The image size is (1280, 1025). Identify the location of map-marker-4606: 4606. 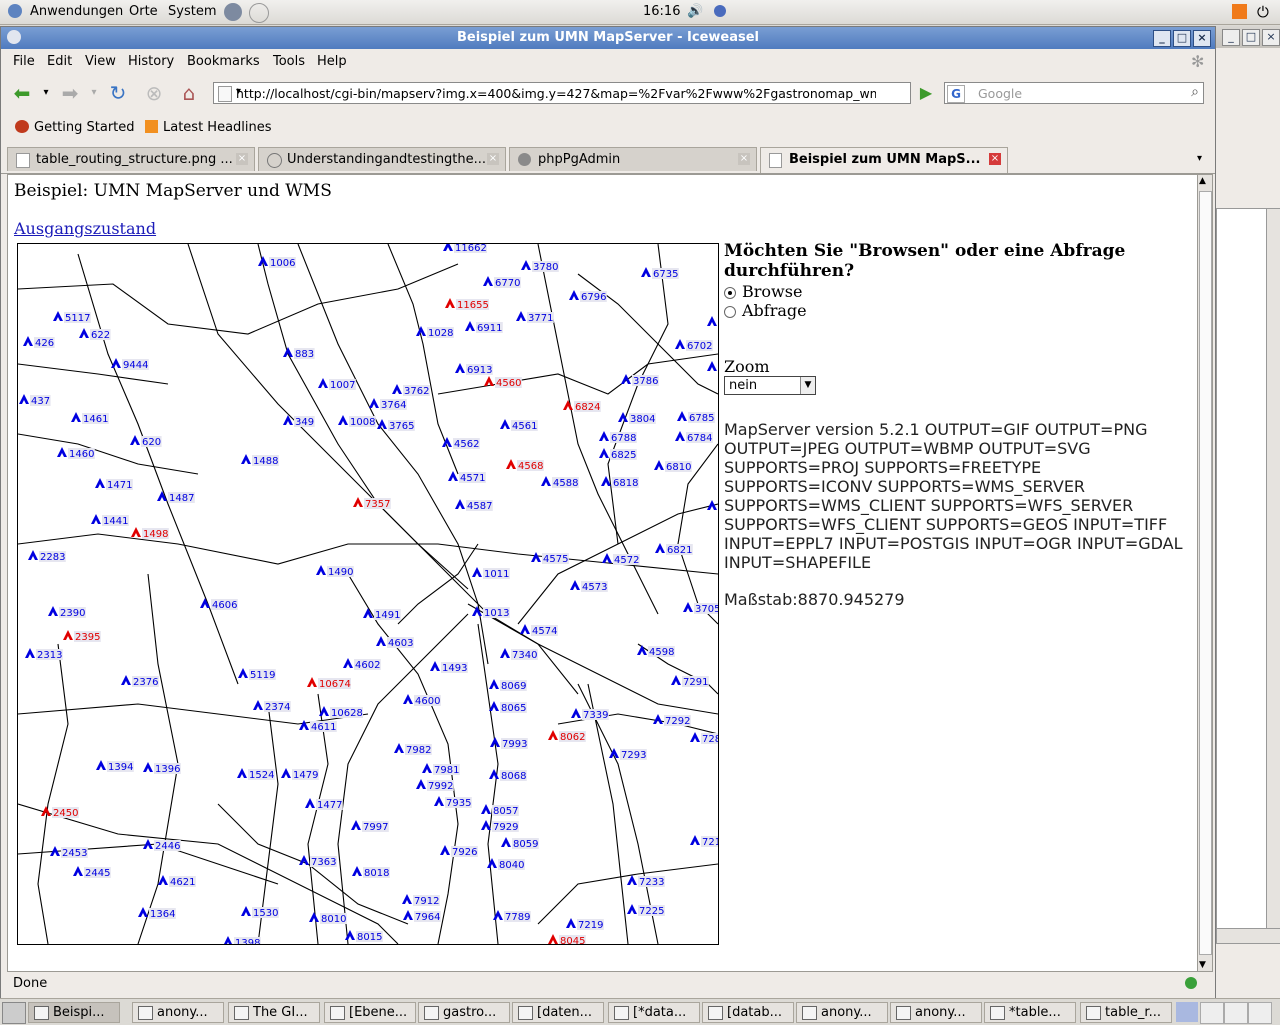
(219, 604).